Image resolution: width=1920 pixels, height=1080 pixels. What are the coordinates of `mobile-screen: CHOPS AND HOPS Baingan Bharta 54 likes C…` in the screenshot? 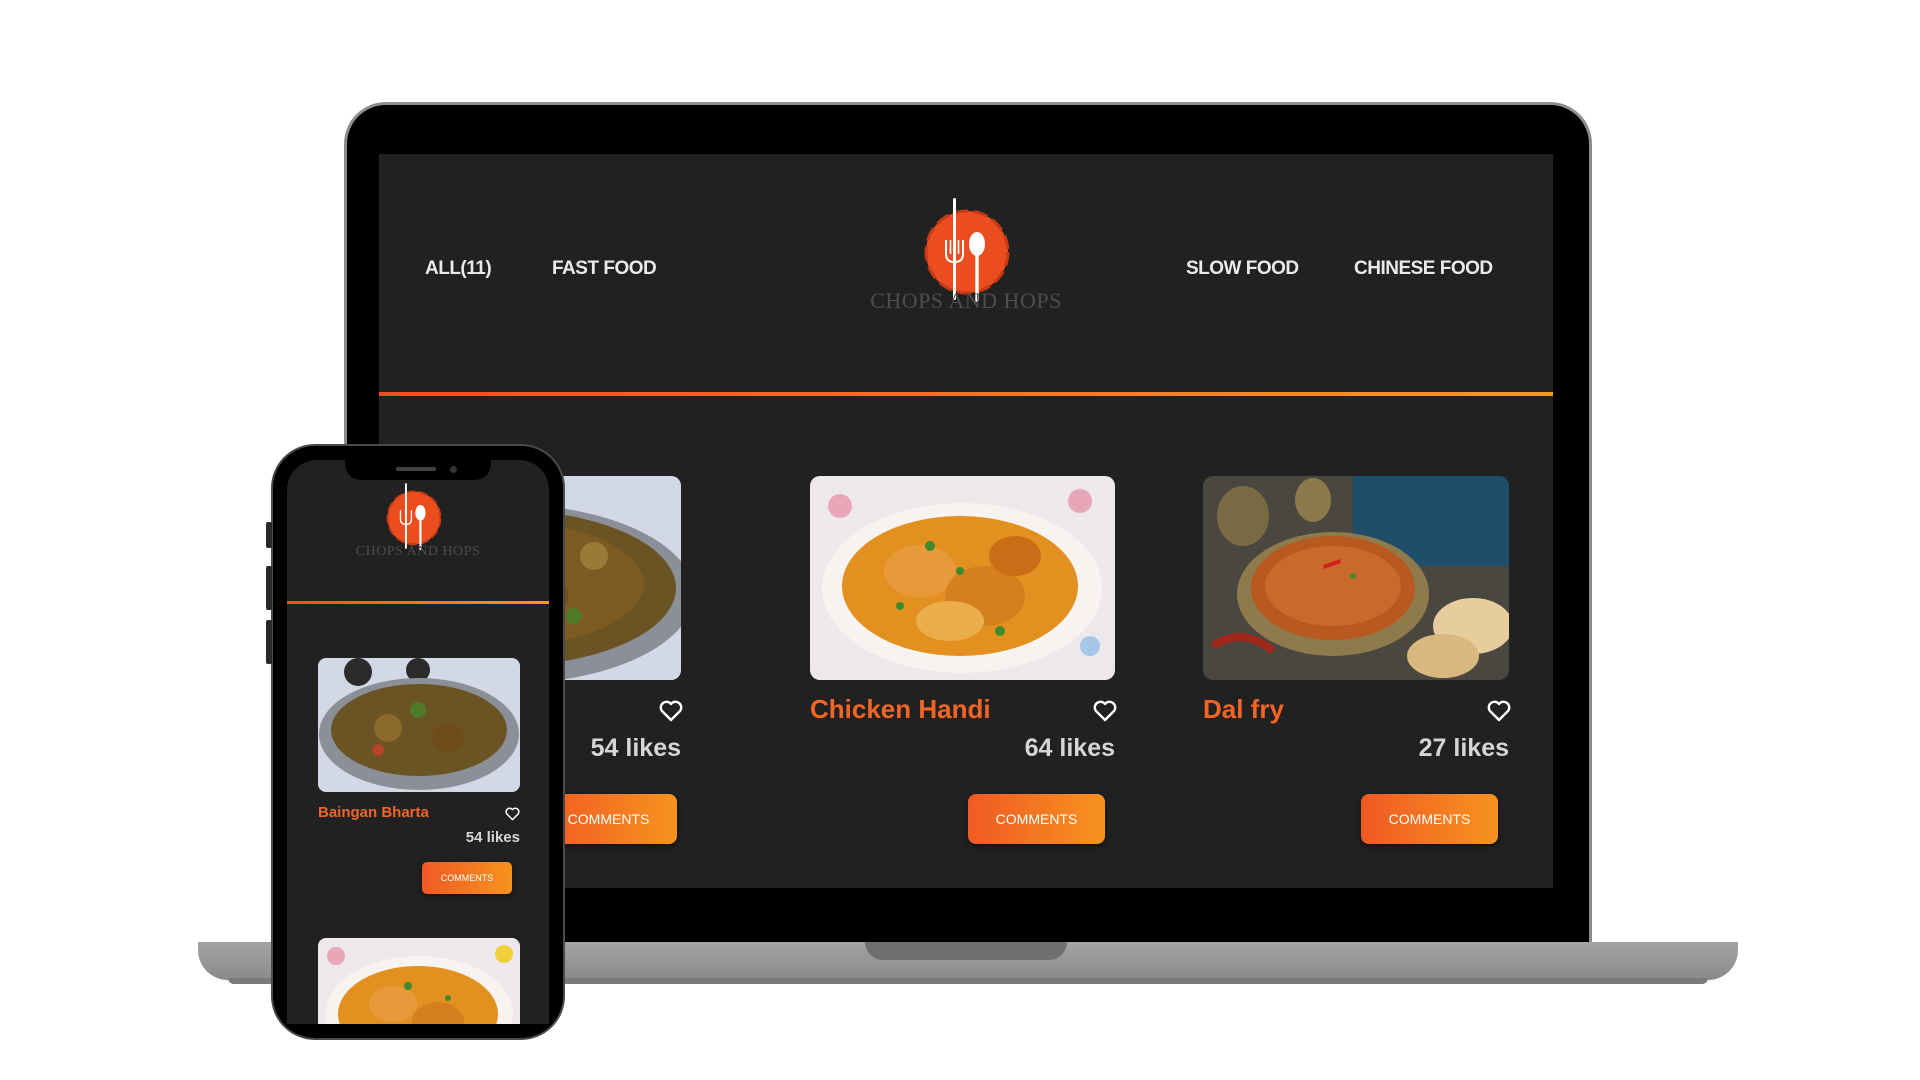 It's located at (418, 742).